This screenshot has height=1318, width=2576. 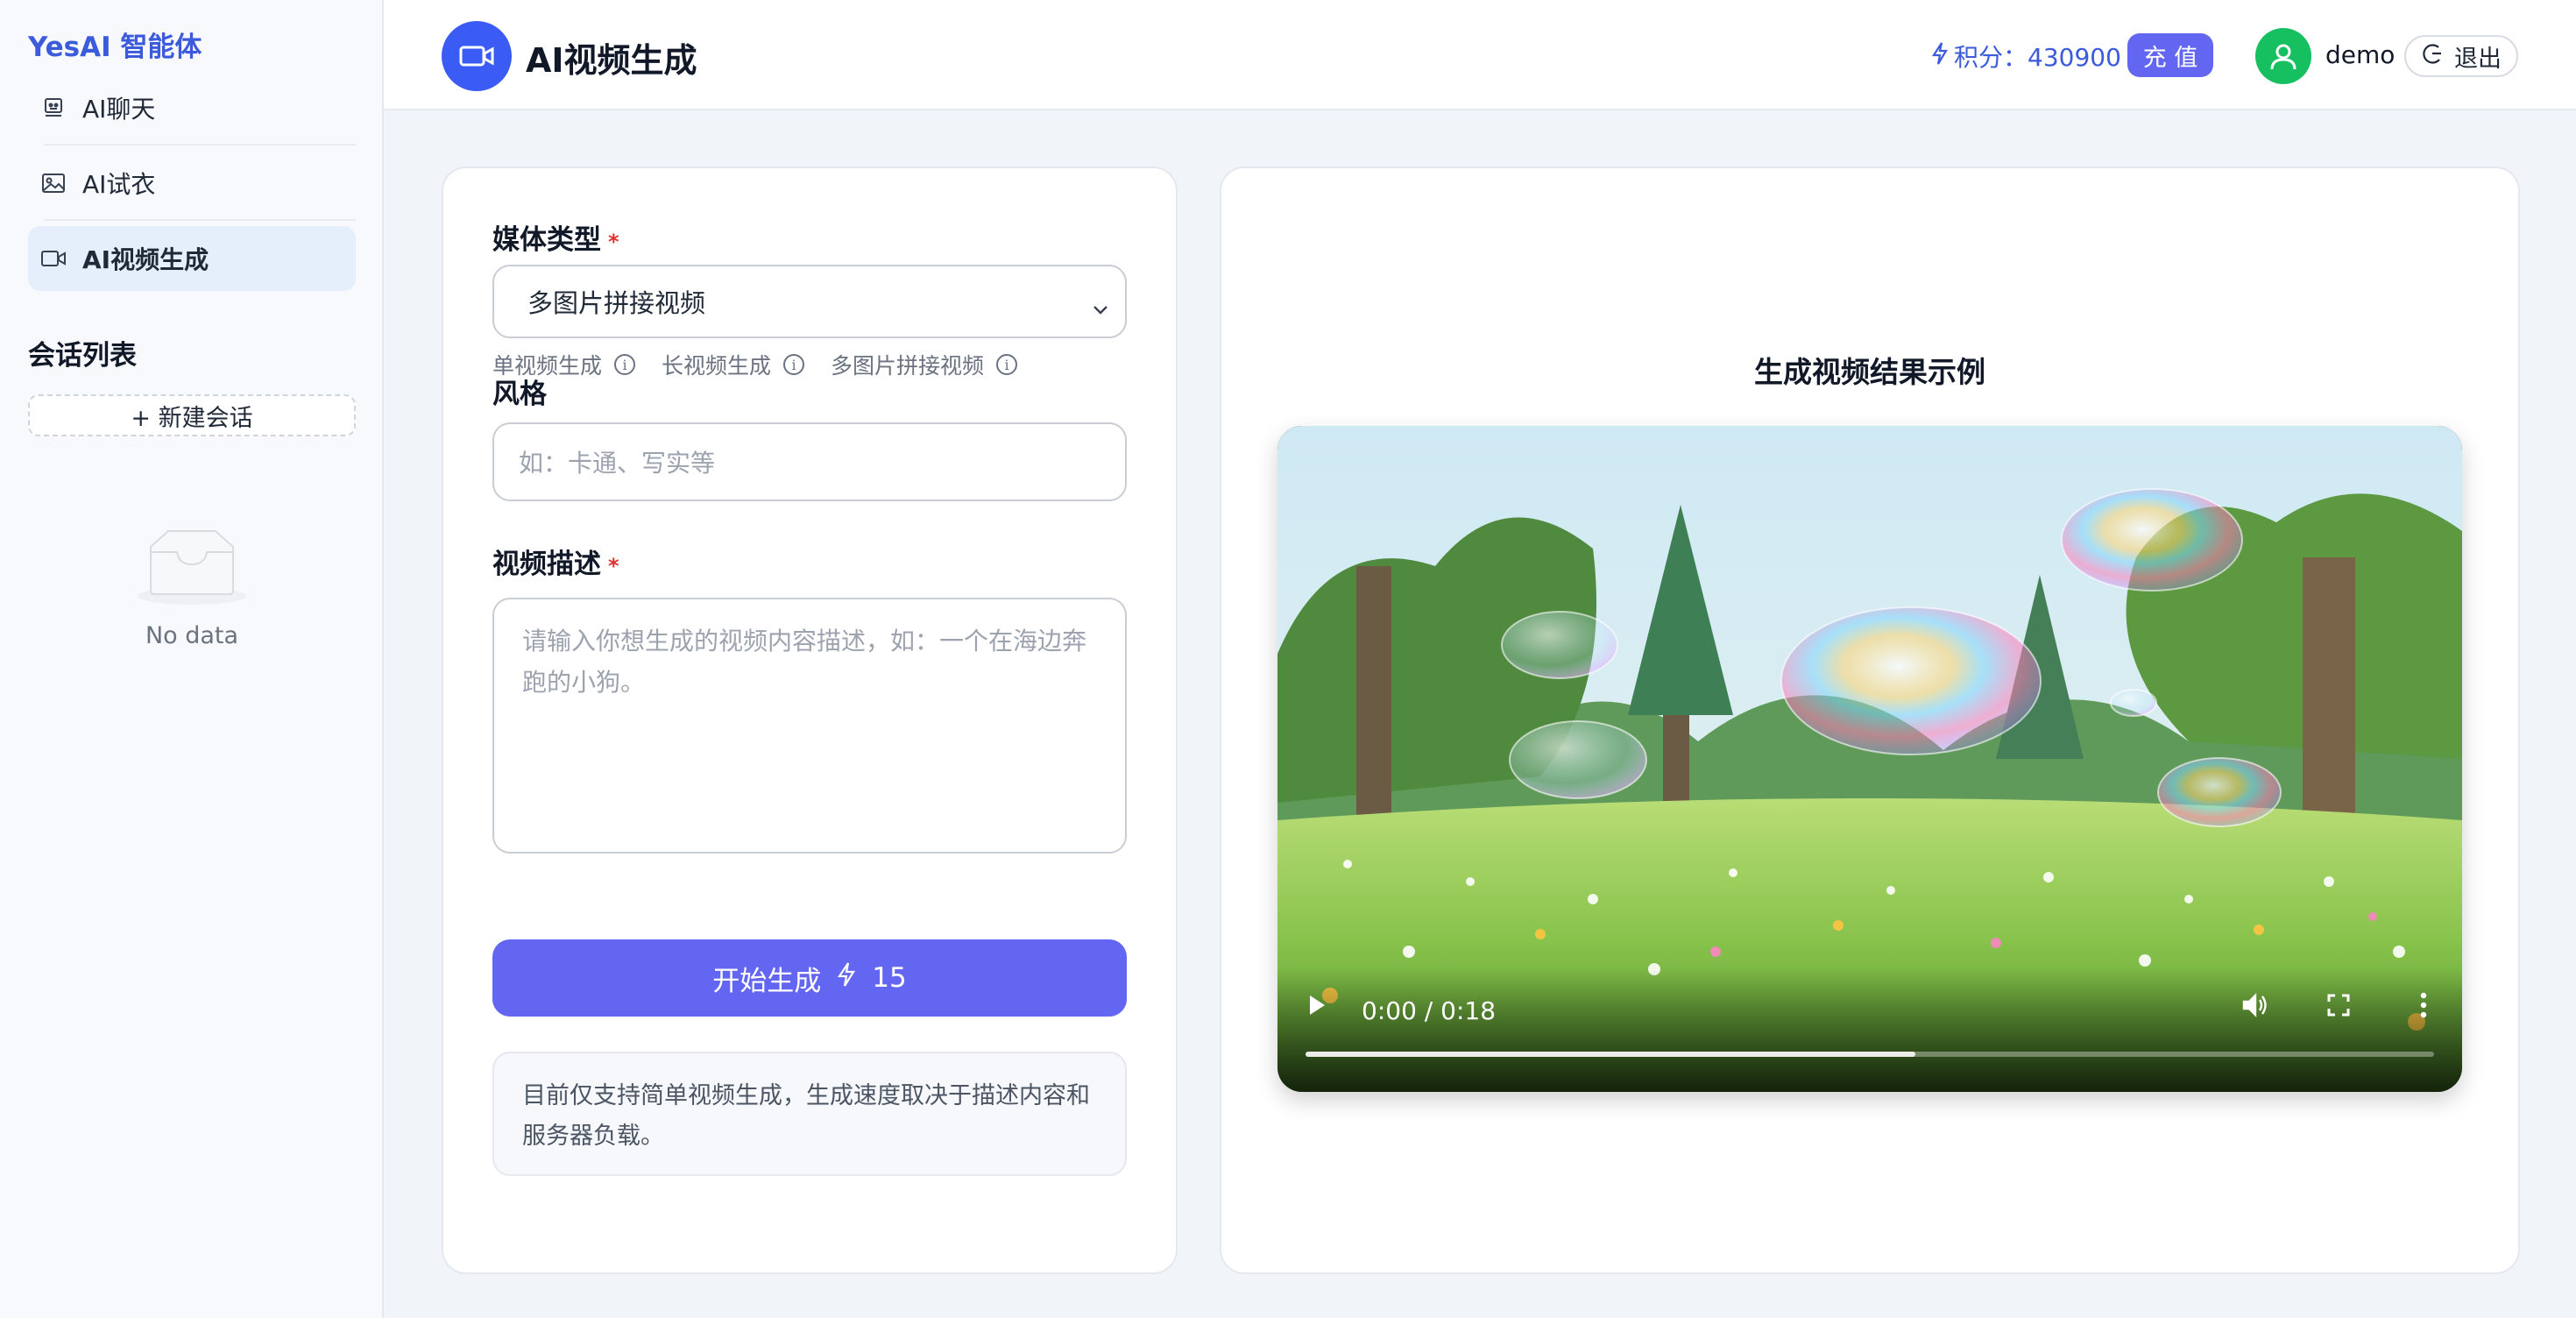 What do you see at coordinates (809, 1114) in the screenshot?
I see `info-note: 目前仅支持简单视频生成，生成速度取决于描述内容和服务器负载。` at bounding box center [809, 1114].